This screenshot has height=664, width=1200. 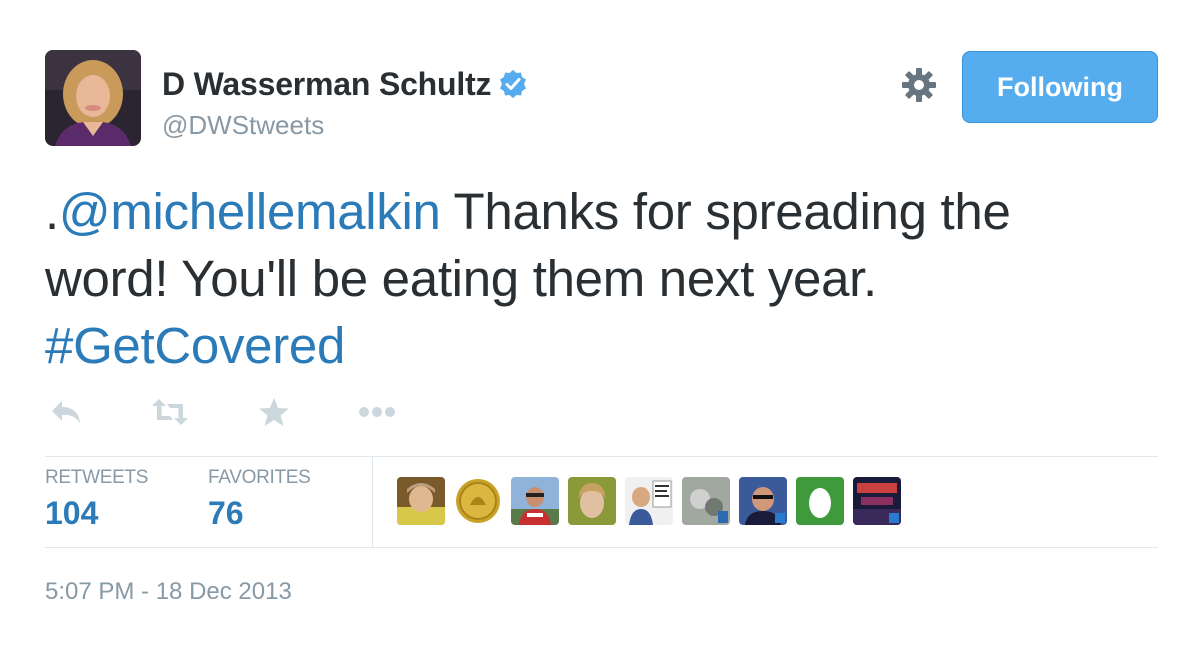 I want to click on retweets-stat: RETWEETS 104, so click(x=96, y=499).